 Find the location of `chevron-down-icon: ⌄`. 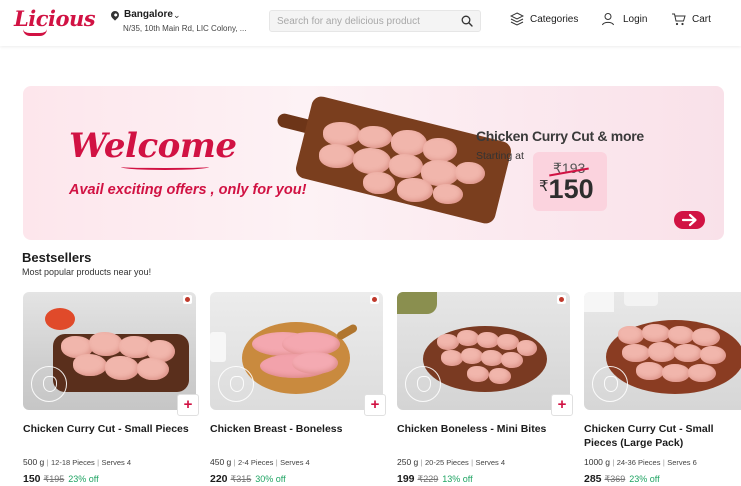

chevron-down-icon: ⌄ is located at coordinates (177, 15).